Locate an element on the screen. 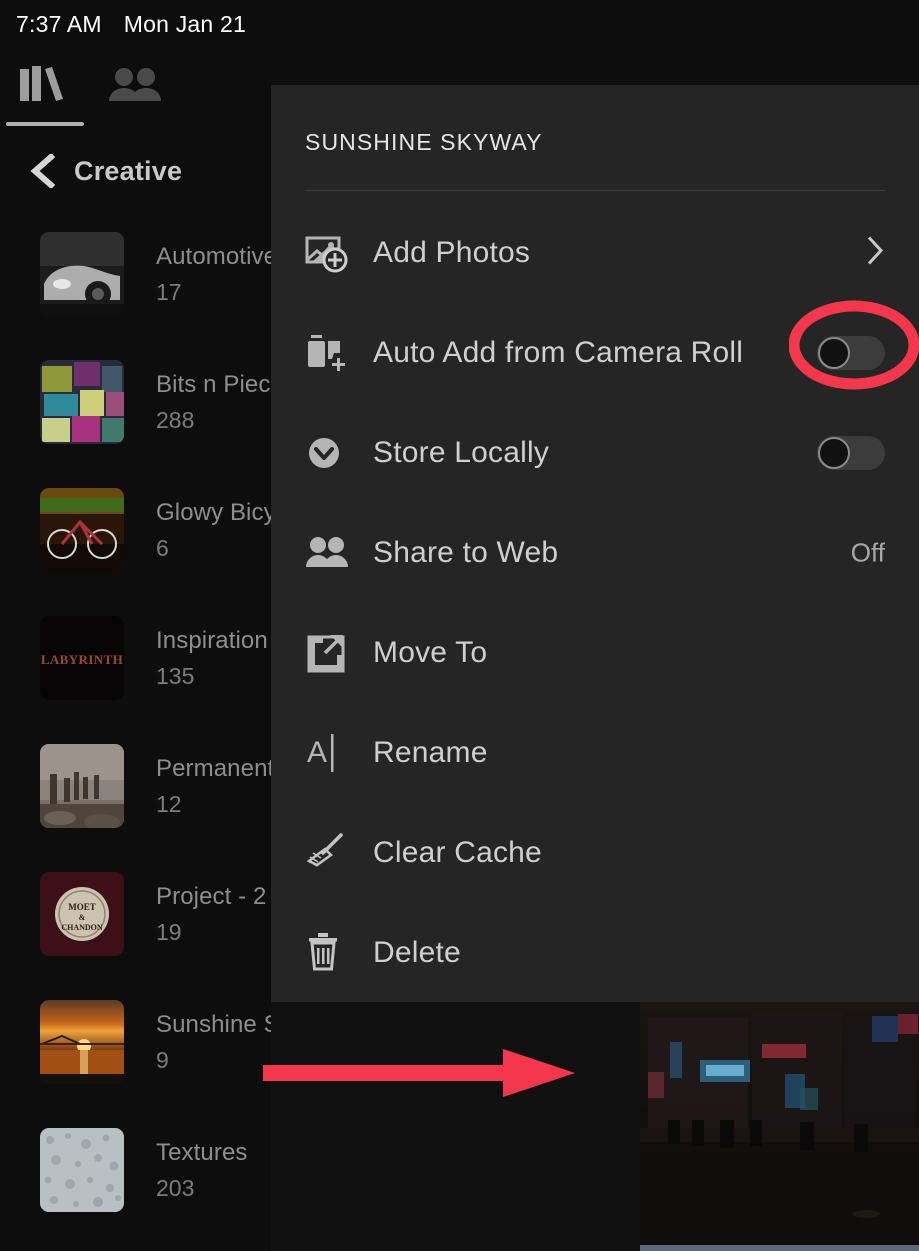  library-icon is located at coordinates (45, 87).